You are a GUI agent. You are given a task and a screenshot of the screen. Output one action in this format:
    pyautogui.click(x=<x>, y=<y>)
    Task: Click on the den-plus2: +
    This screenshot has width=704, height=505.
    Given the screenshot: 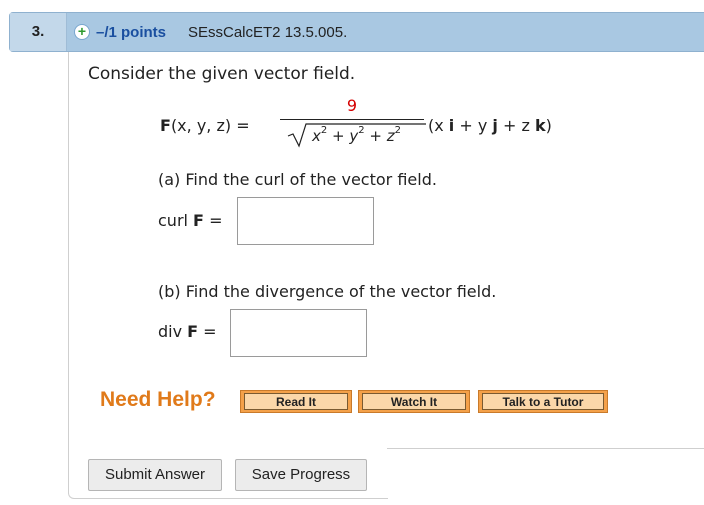 What is the action you would take?
    pyautogui.click(x=375, y=136)
    